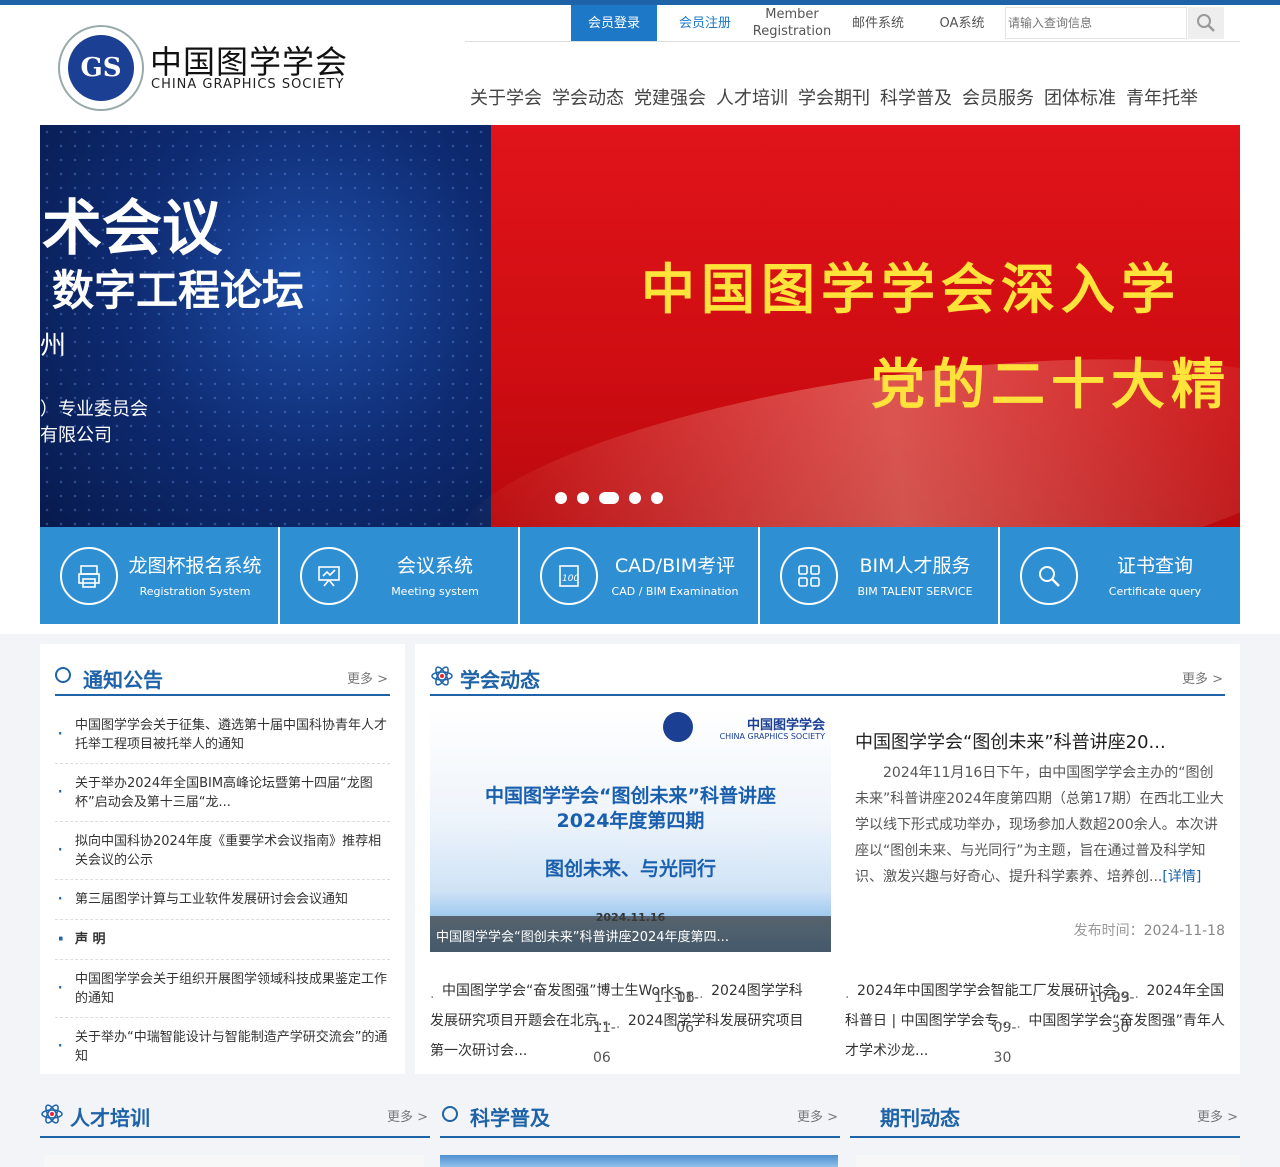 This screenshot has height=1167, width=1280. What do you see at coordinates (998, 98) in the screenshot?
I see `nav-member-service: 会员服务` at bounding box center [998, 98].